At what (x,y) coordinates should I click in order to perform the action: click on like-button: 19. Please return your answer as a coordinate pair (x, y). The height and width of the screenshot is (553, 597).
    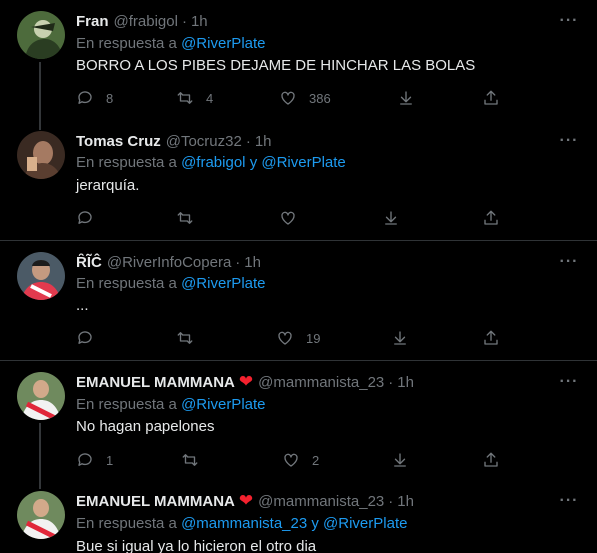
    Looking at the image, I should click on (298, 338).